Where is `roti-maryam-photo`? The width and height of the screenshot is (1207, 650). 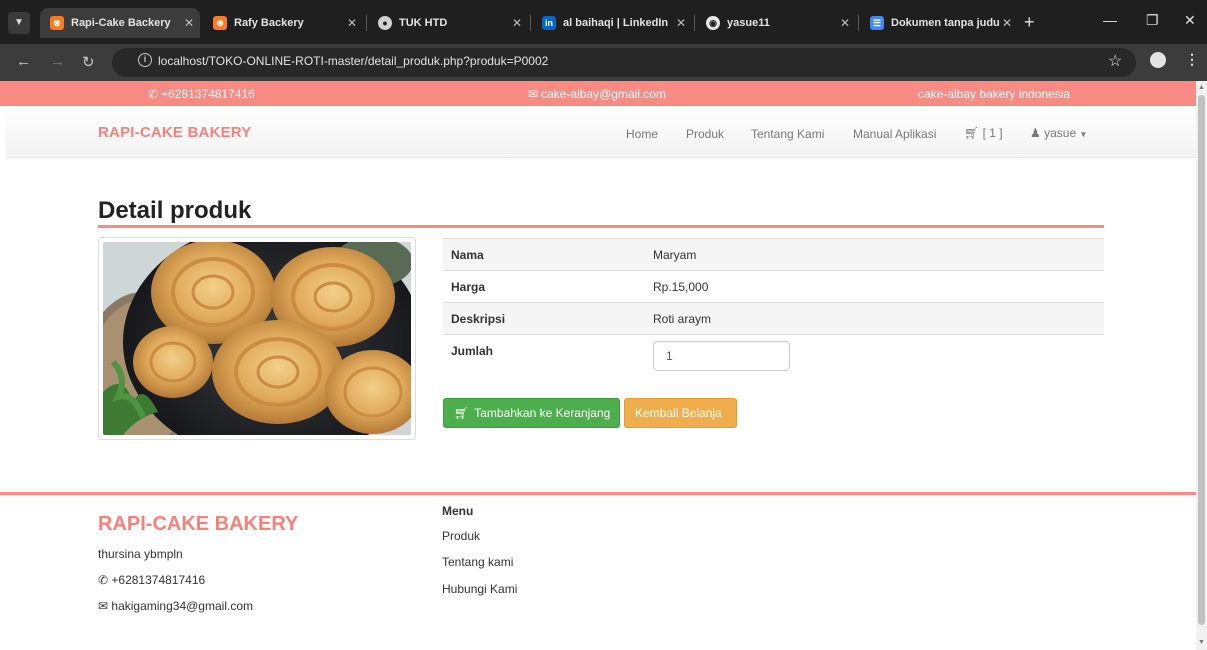
roti-maryam-photo is located at coordinates (257, 338).